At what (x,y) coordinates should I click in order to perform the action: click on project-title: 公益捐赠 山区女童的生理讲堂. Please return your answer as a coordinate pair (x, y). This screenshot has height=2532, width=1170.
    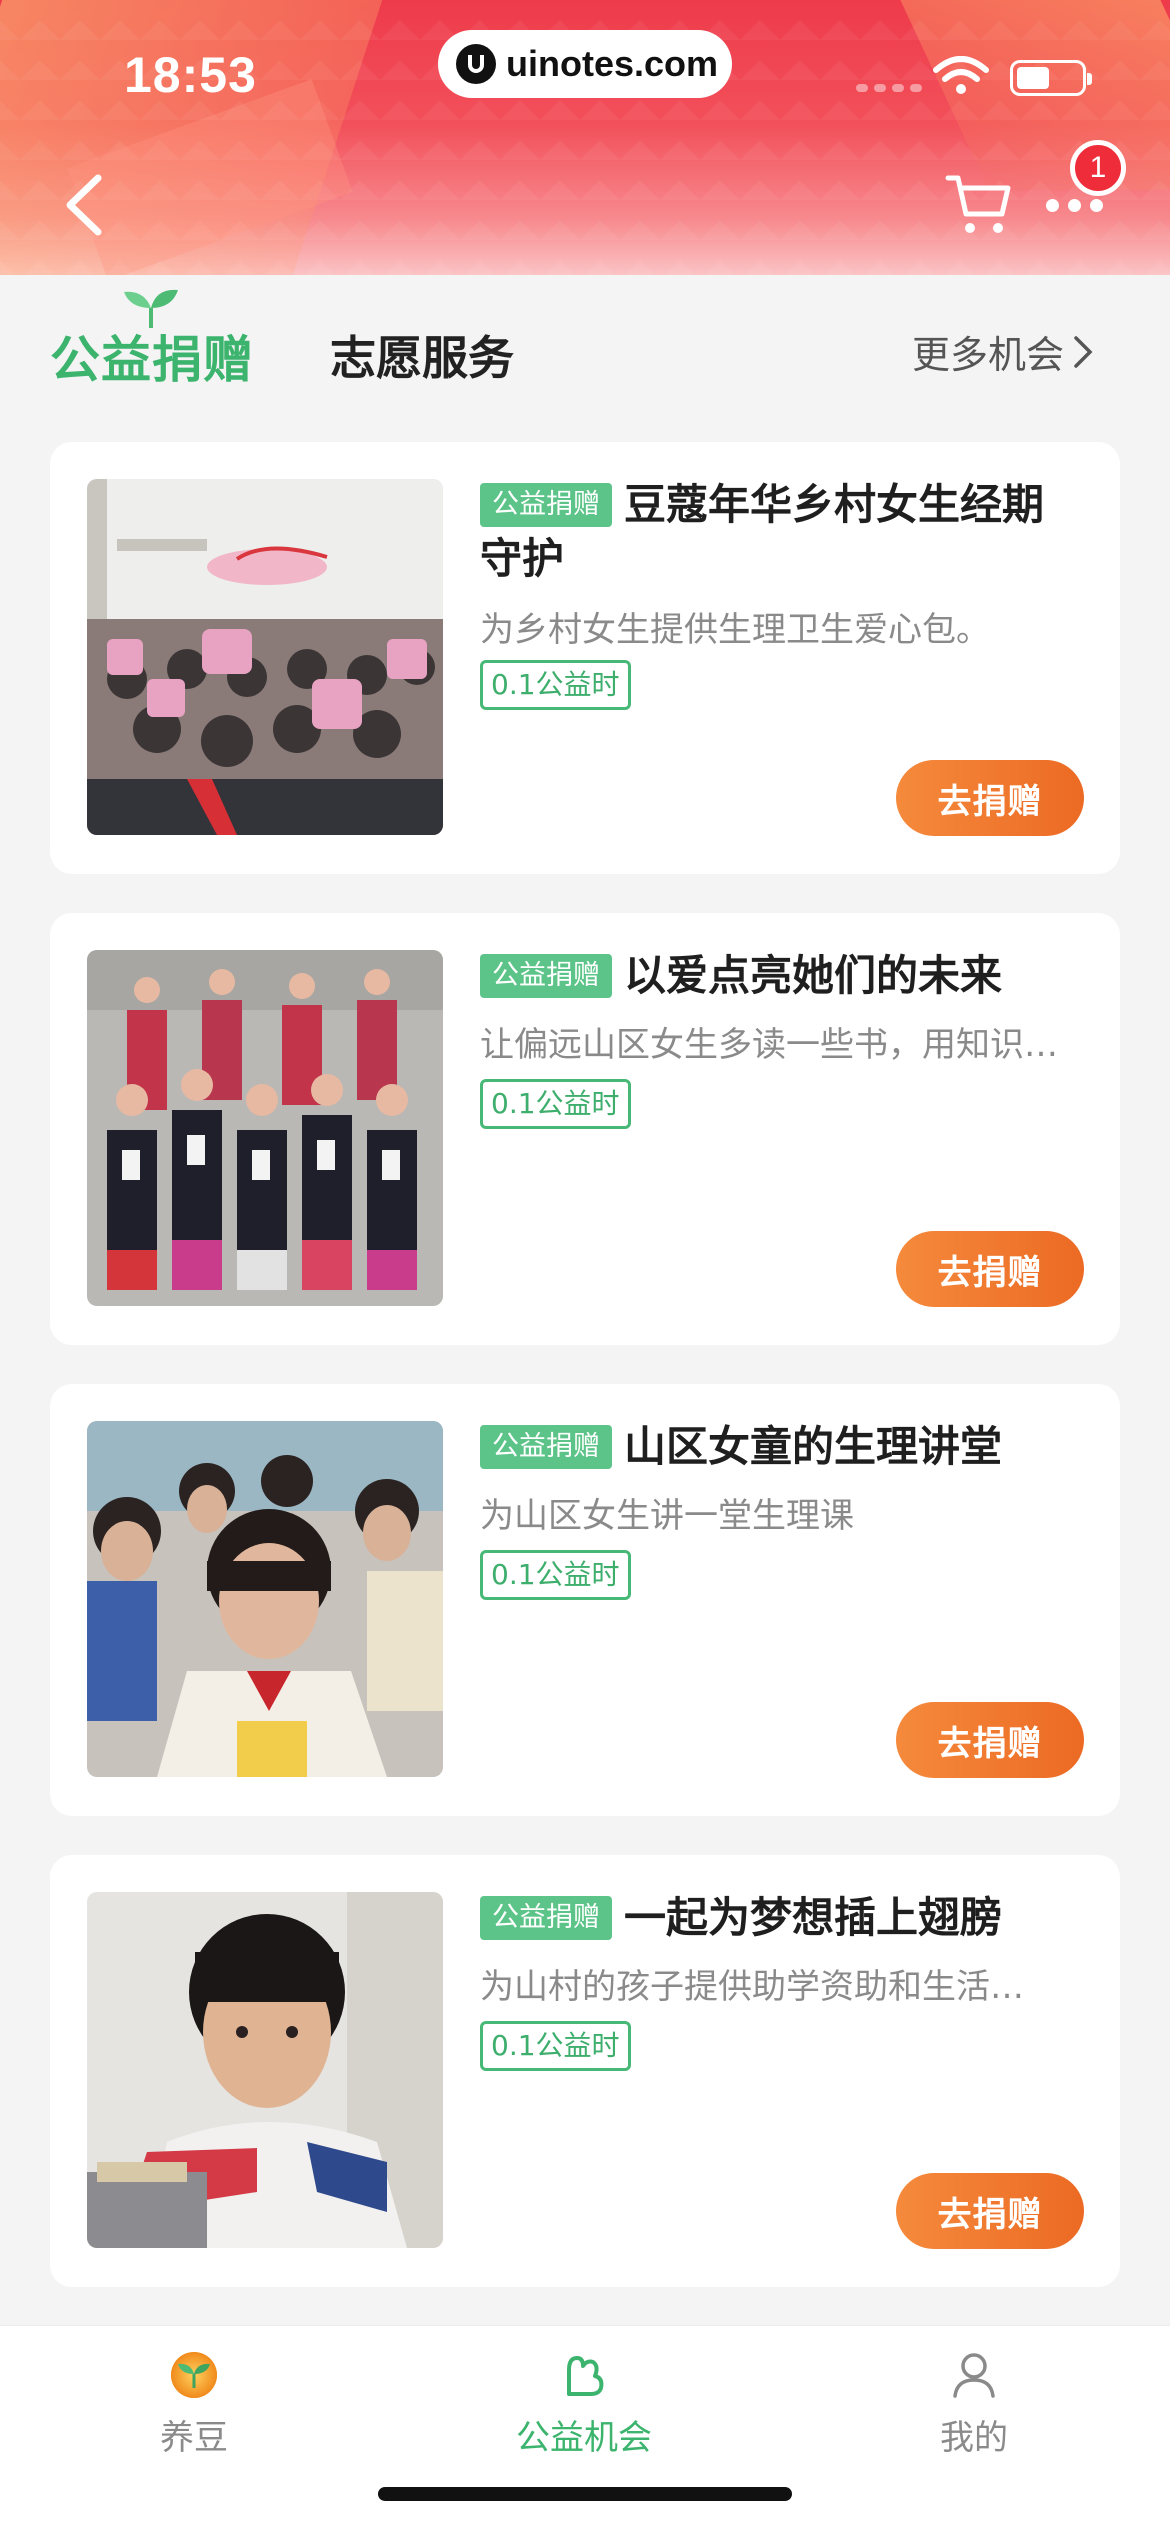
    Looking at the image, I should click on (780, 1447).